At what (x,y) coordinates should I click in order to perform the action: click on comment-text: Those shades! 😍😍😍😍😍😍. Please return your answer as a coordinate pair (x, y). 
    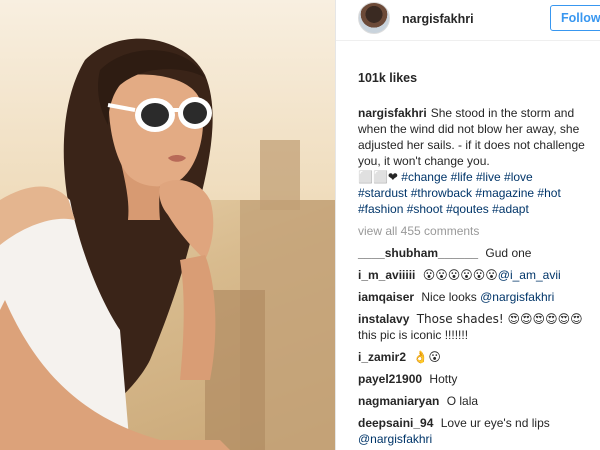
    Looking at the image, I should click on (499, 319).